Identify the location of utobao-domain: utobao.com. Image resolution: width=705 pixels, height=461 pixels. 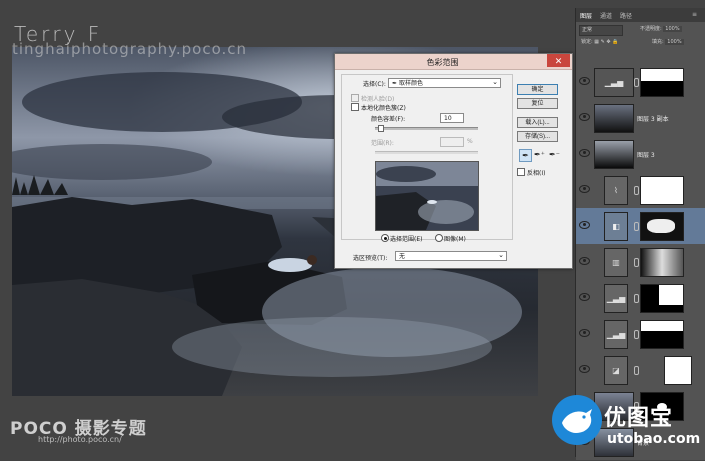
(654, 439).